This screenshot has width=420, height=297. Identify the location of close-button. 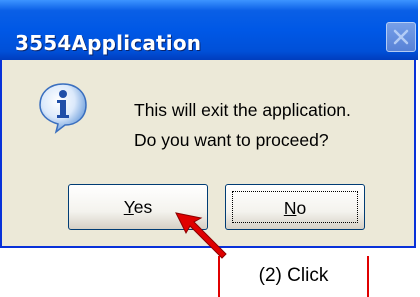
(401, 37).